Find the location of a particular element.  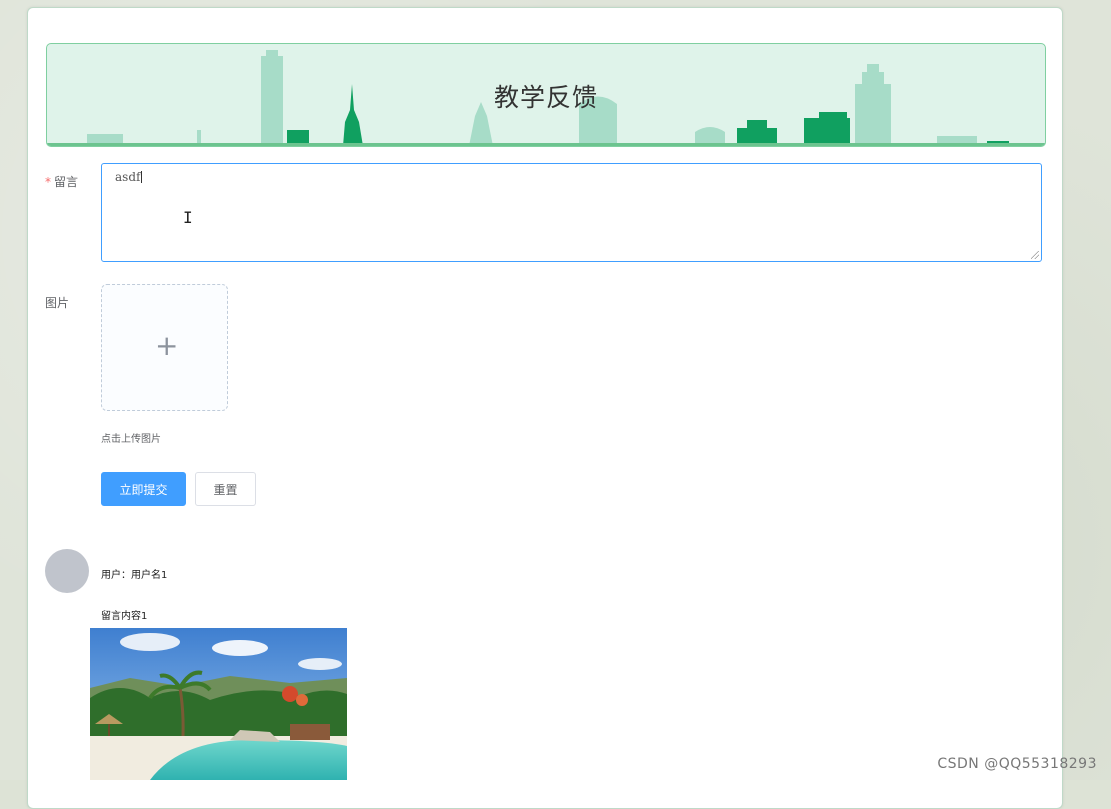

required-mark: * is located at coordinates (48, 182).